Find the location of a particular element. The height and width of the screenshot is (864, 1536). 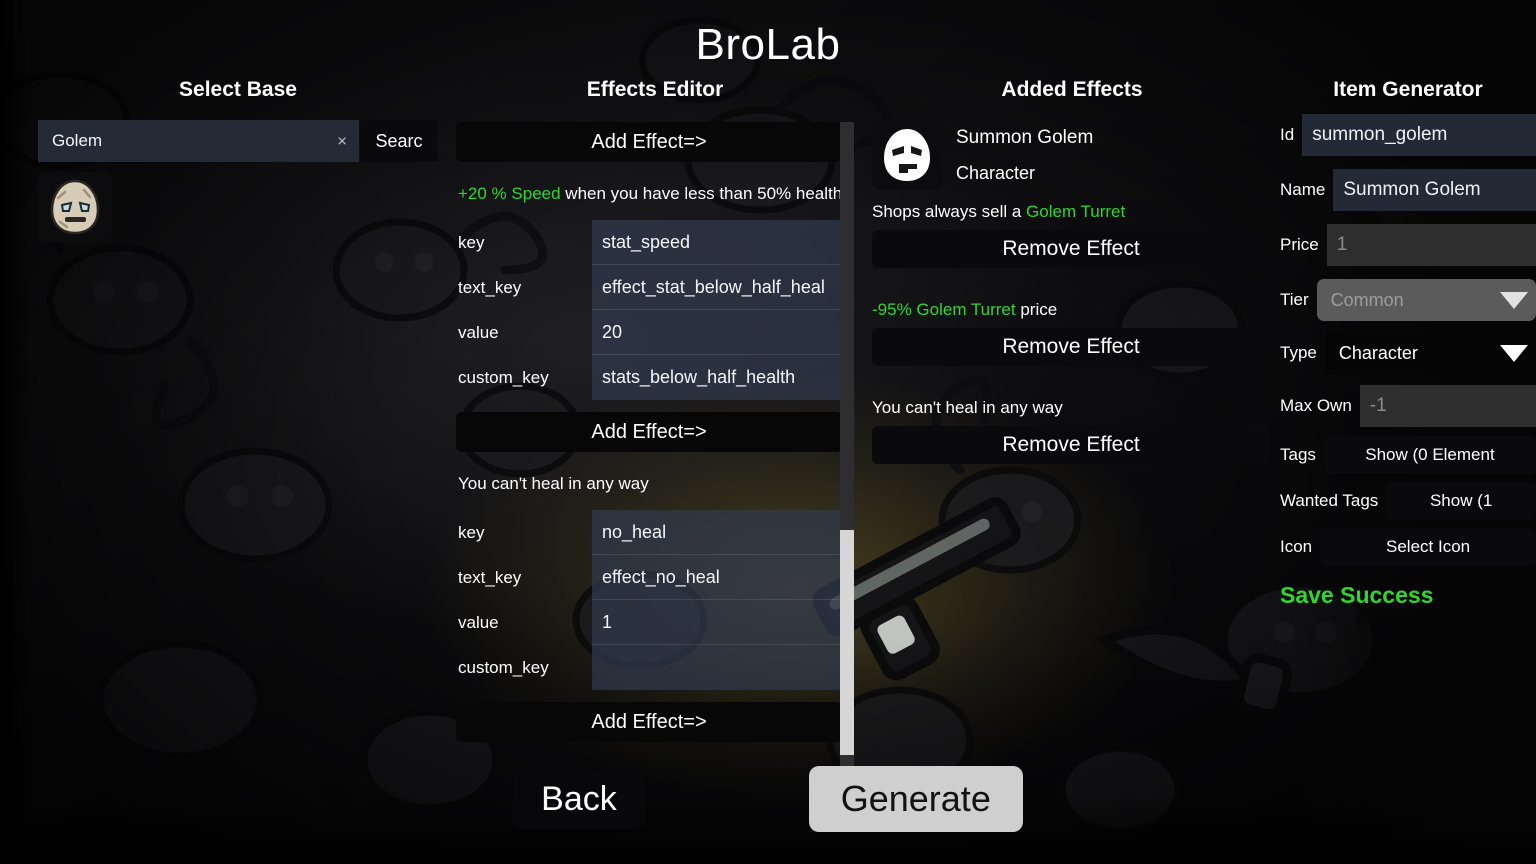

item-type-row: Type Character is located at coordinates (1408, 353).